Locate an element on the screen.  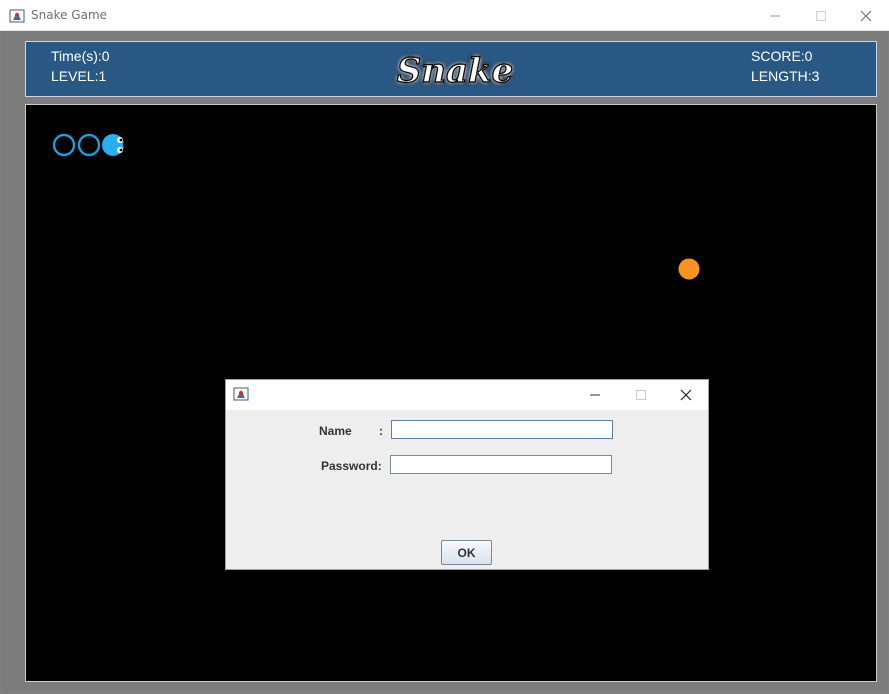
close-button is located at coordinates (866, 15).